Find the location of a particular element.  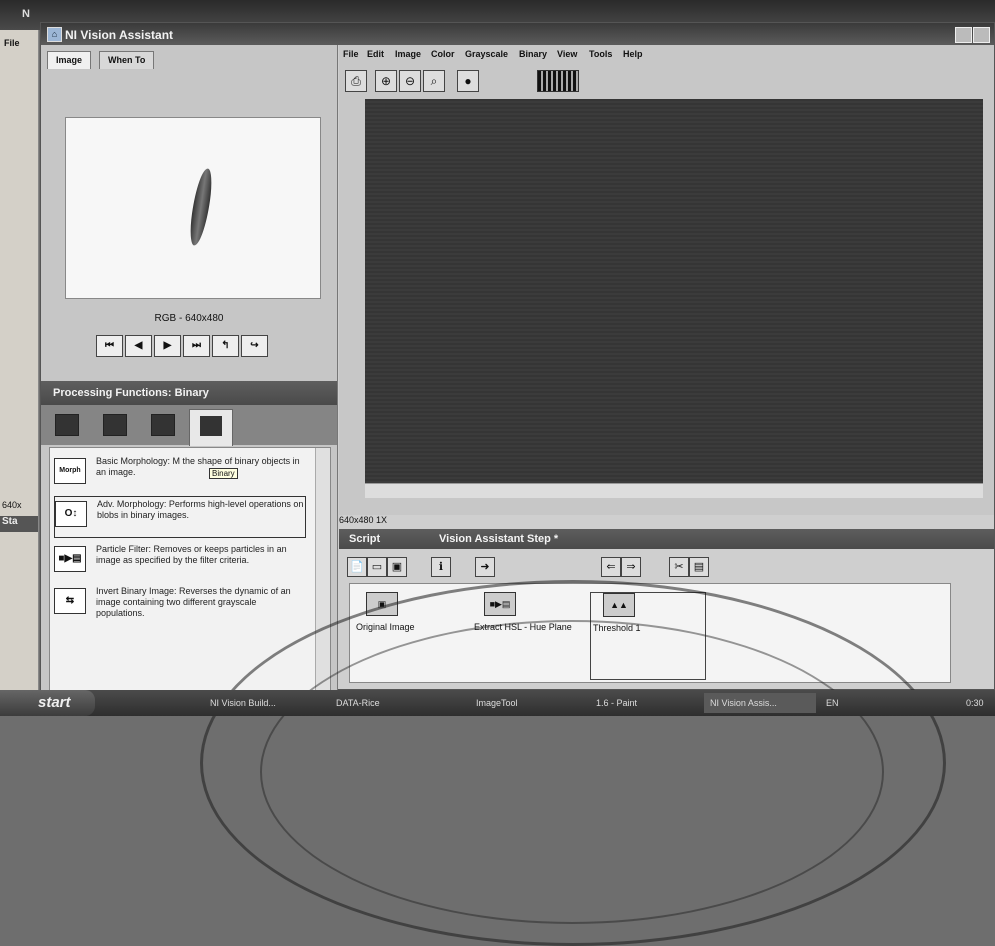

menu-help: Help is located at coordinates (633, 54).